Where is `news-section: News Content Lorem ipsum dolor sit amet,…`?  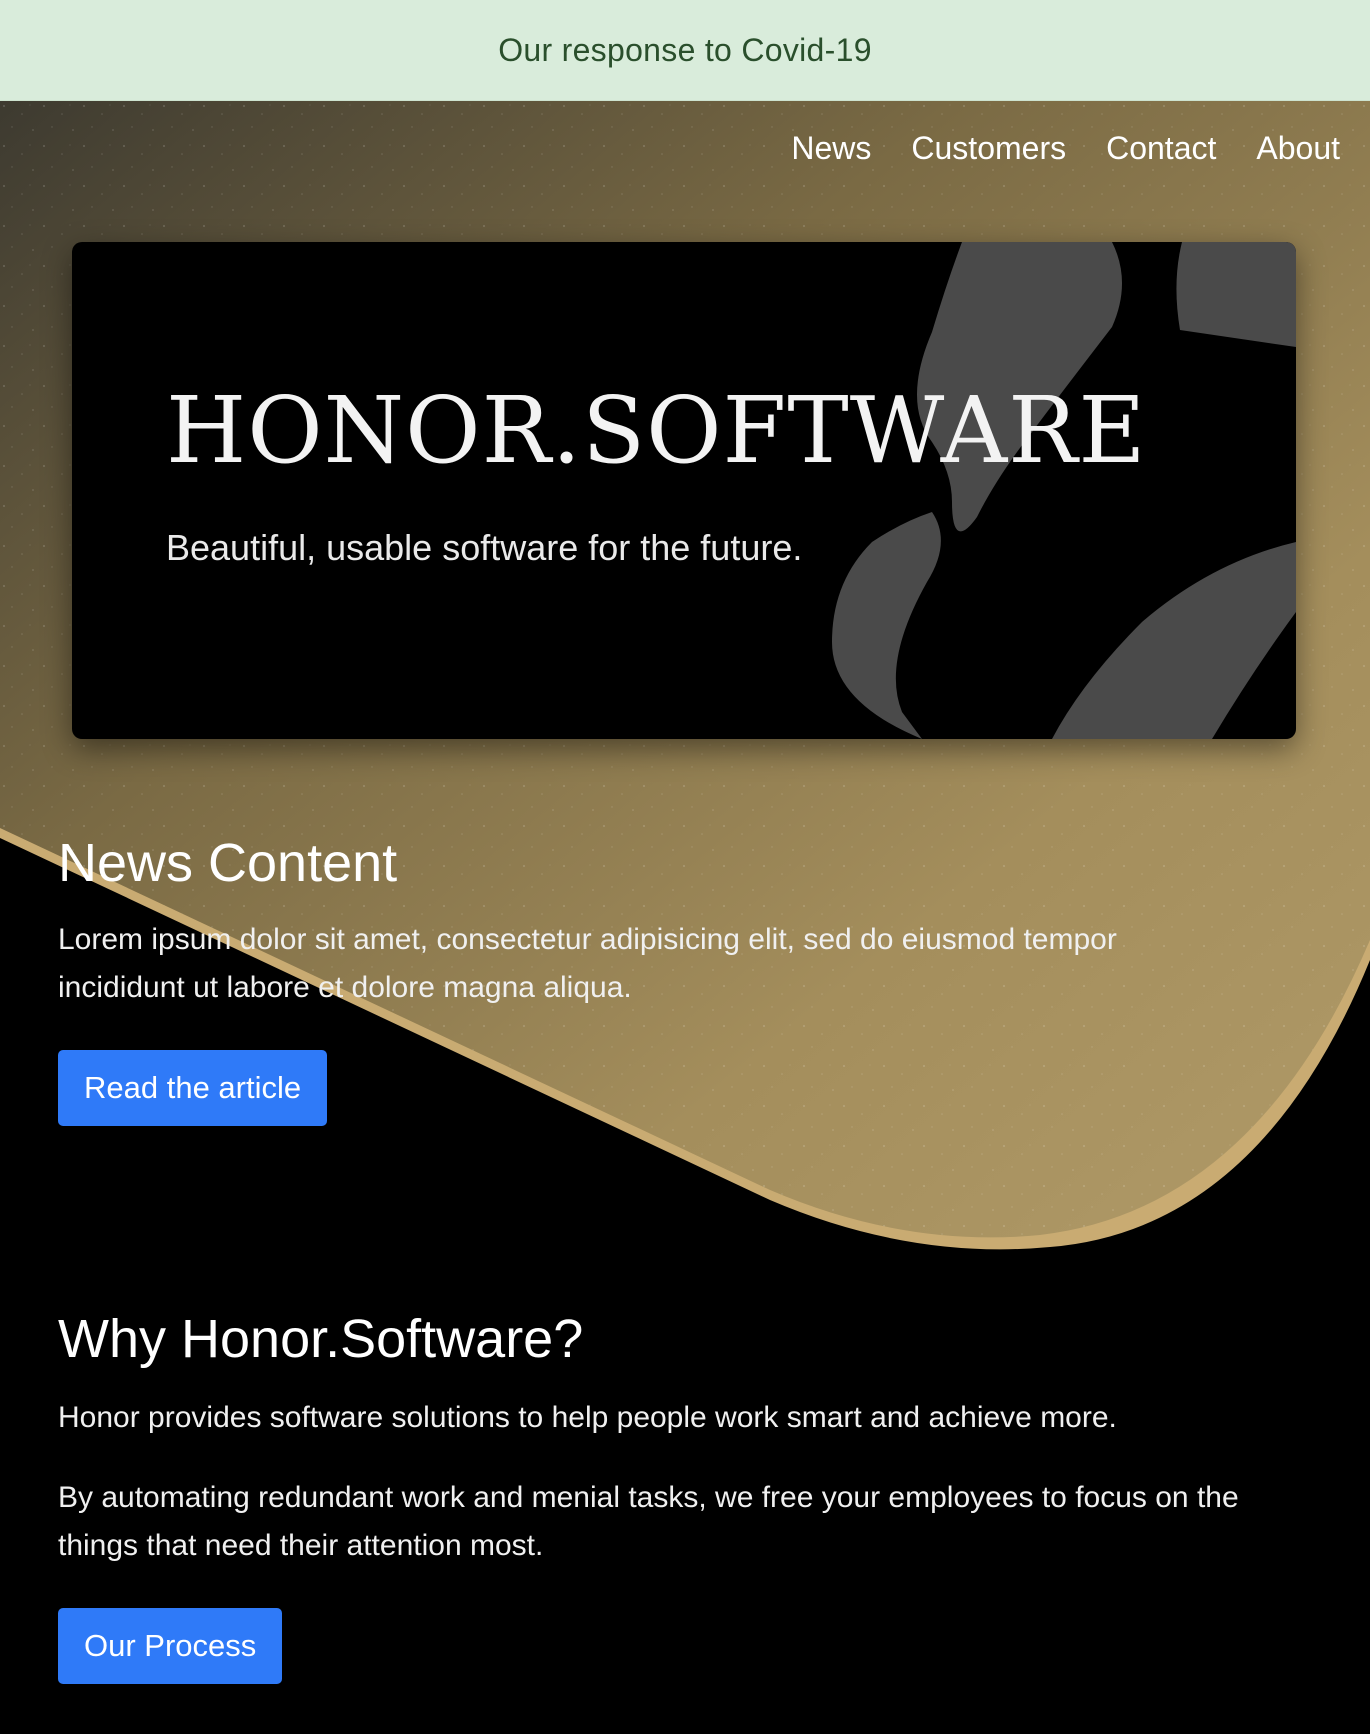 news-section: News Content Lorem ipsum dolor sit amet,… is located at coordinates (658, 979).